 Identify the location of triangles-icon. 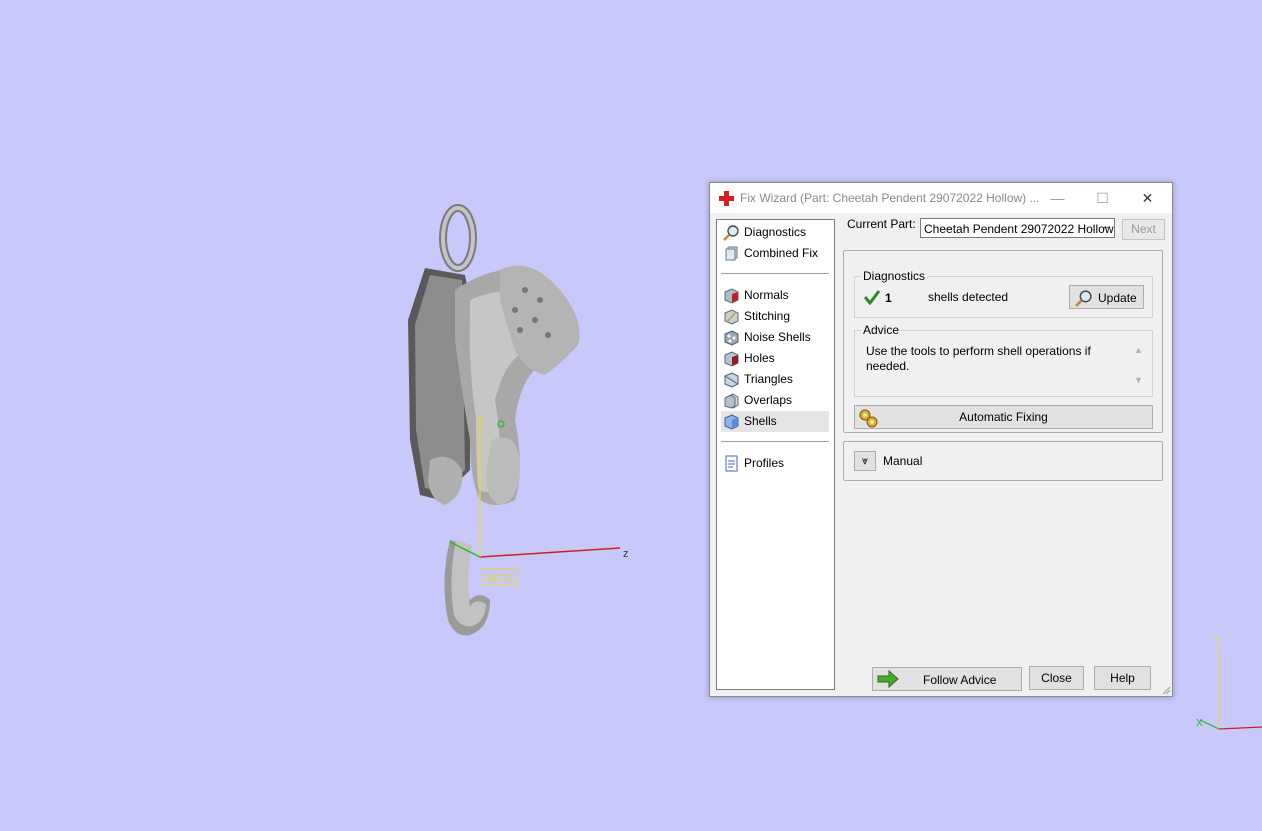
(731, 380).